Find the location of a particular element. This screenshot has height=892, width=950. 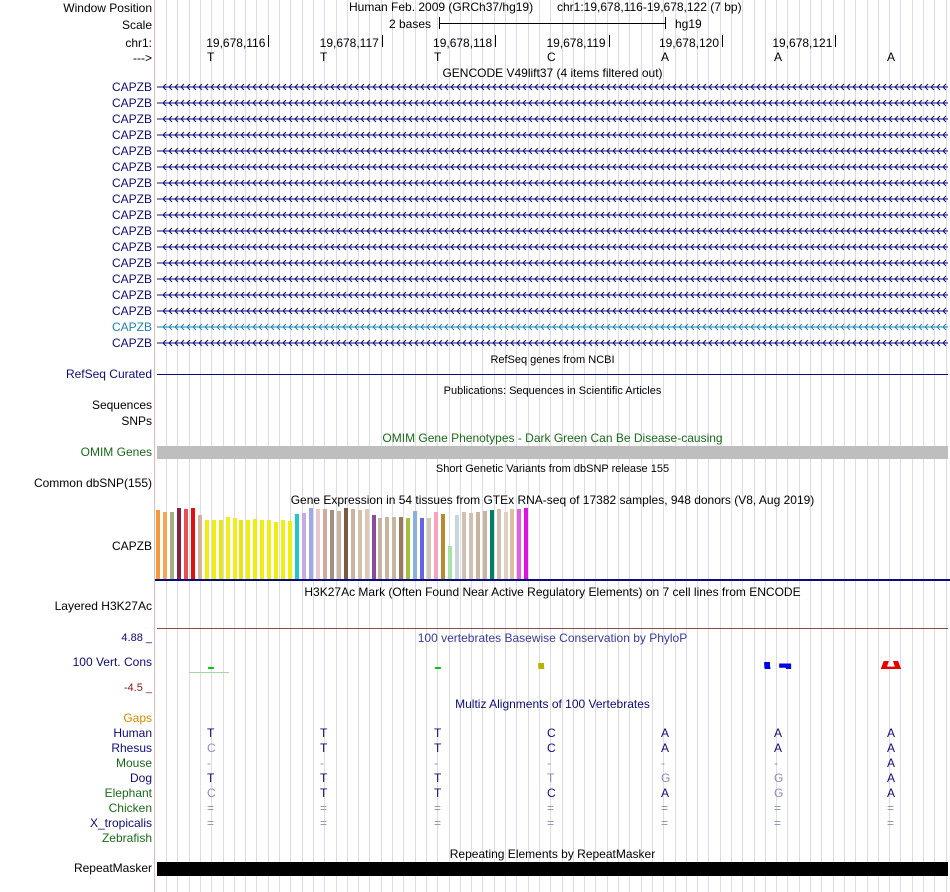

repeatmasker-bar is located at coordinates (552, 869).